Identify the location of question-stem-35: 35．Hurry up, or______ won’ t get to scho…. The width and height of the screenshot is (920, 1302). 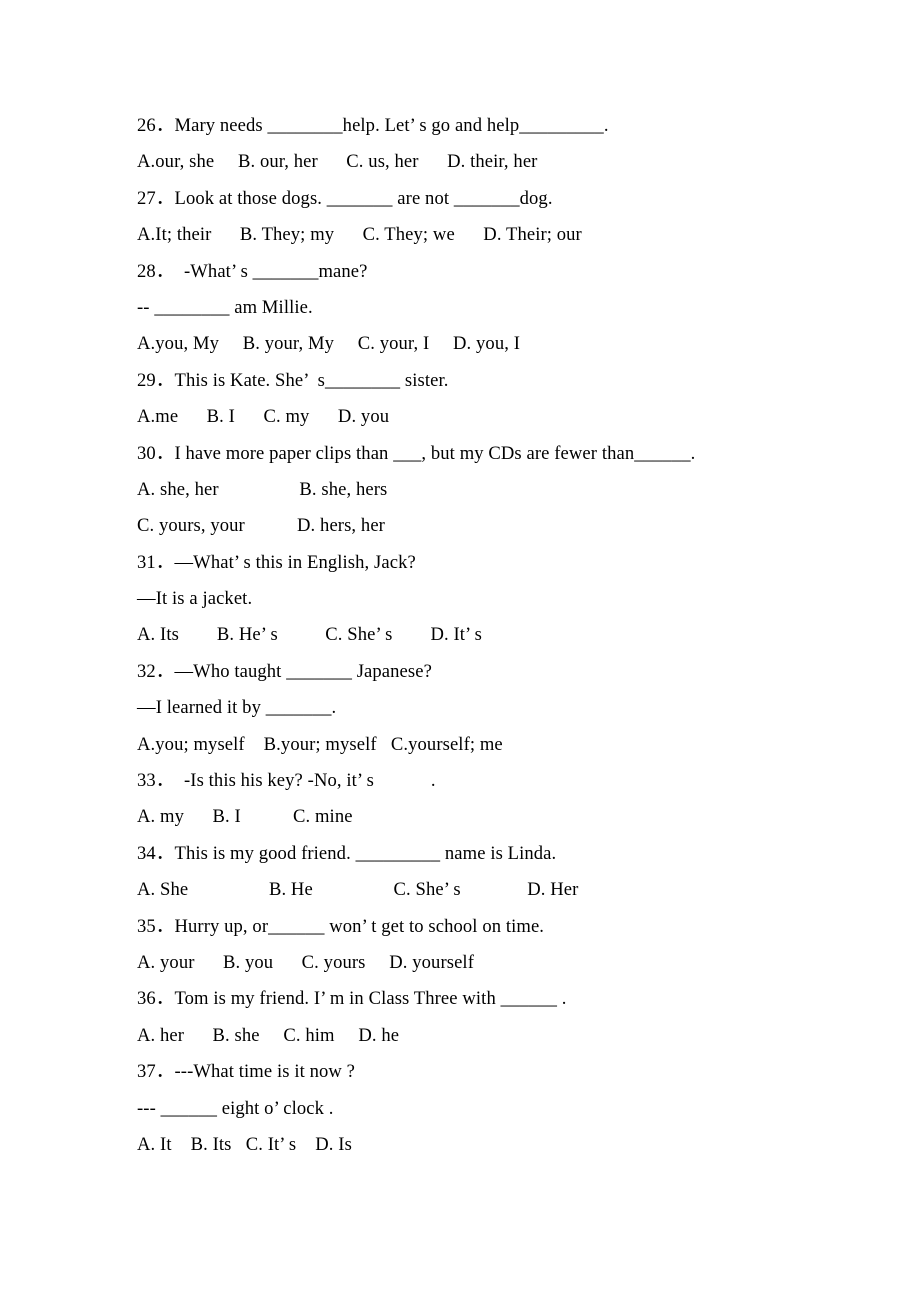
(341, 926).